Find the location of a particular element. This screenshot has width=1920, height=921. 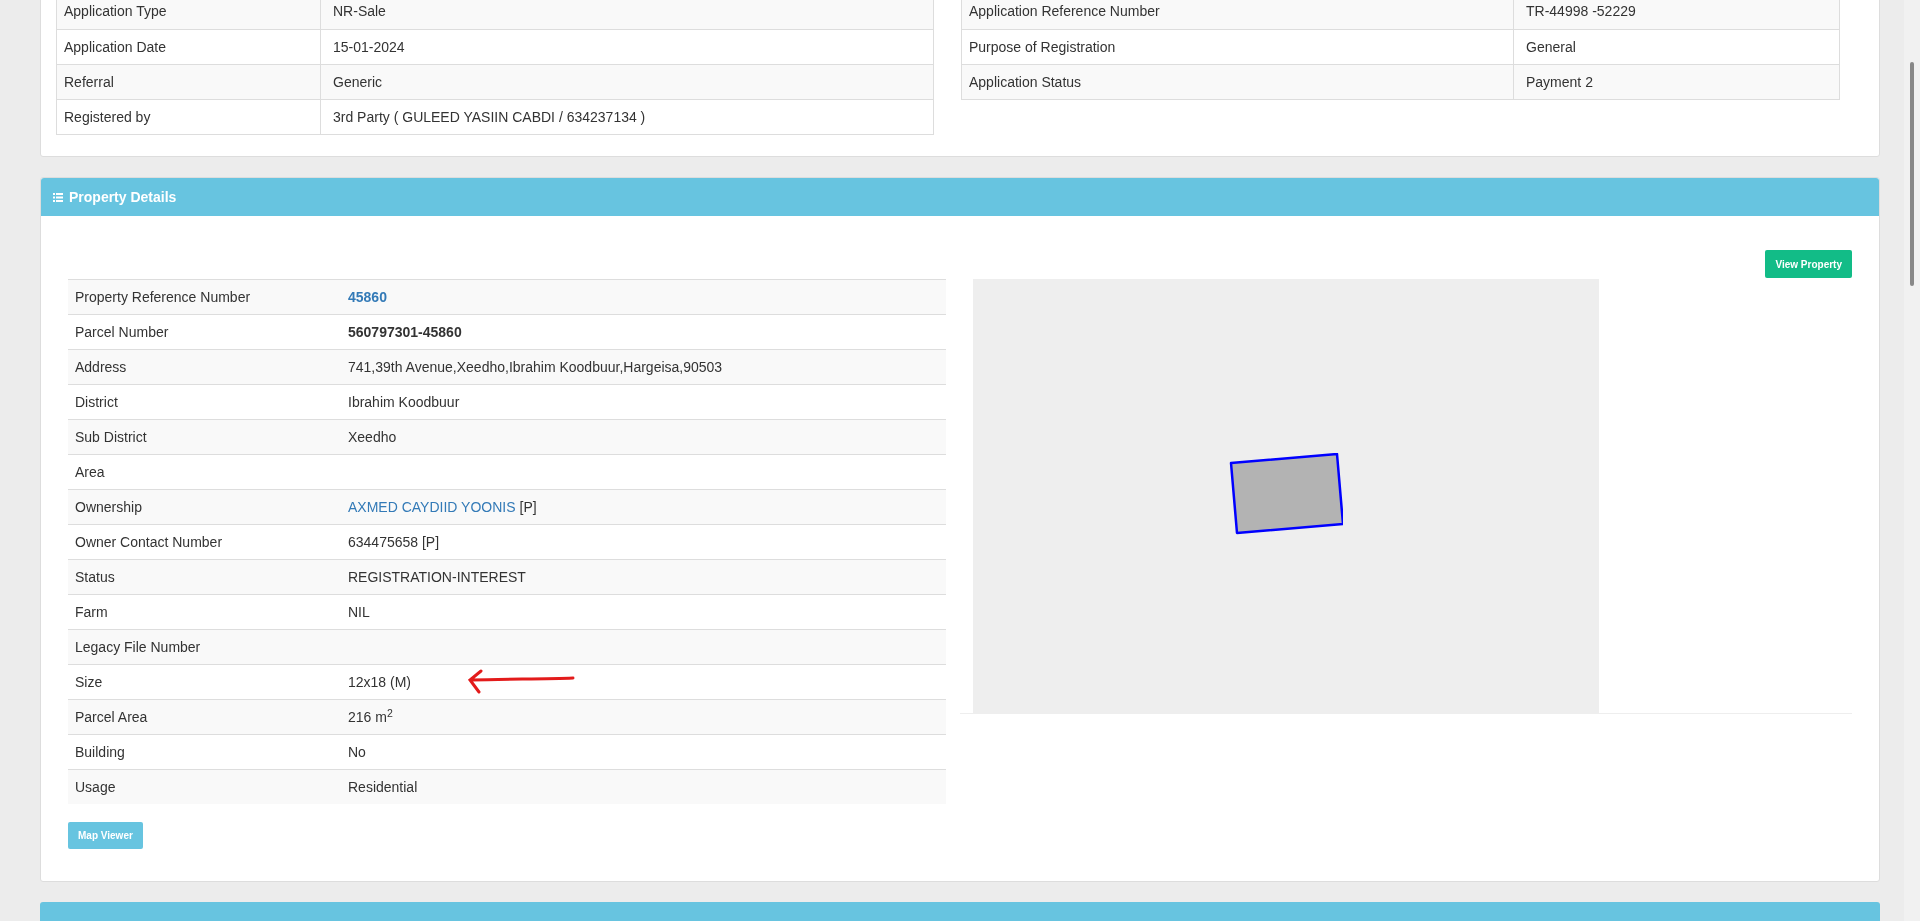

label-cell-text: Ownership is located at coordinates (108, 507).